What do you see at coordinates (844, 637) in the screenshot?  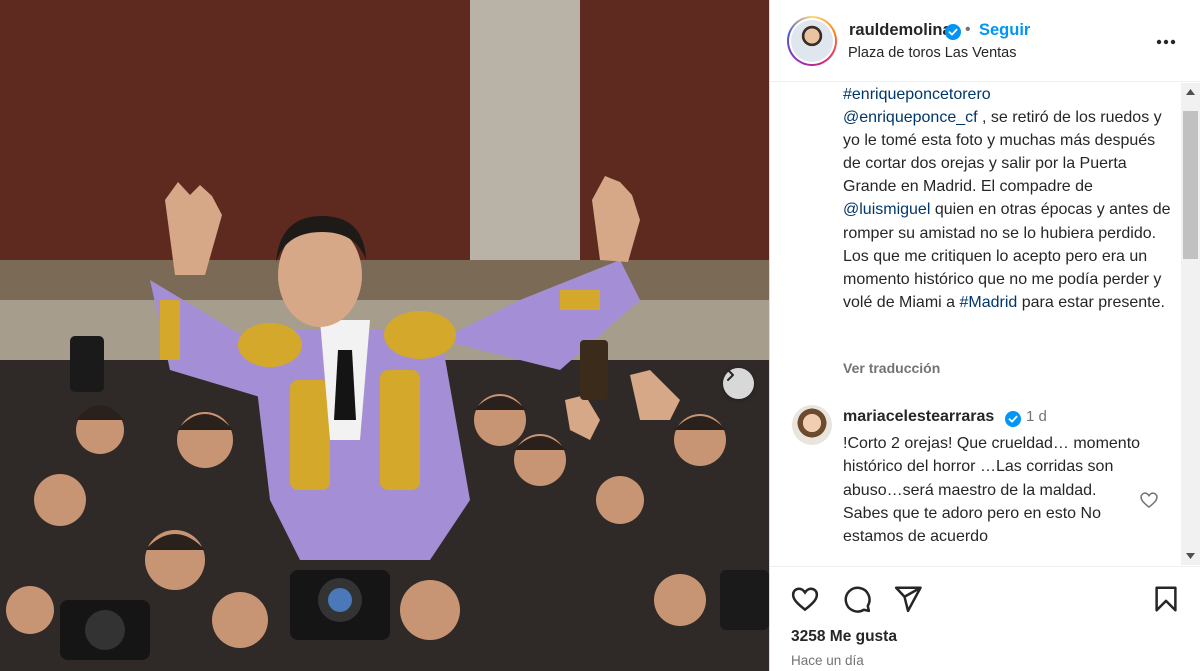 I see `likes-count: 3258 Me gusta` at bounding box center [844, 637].